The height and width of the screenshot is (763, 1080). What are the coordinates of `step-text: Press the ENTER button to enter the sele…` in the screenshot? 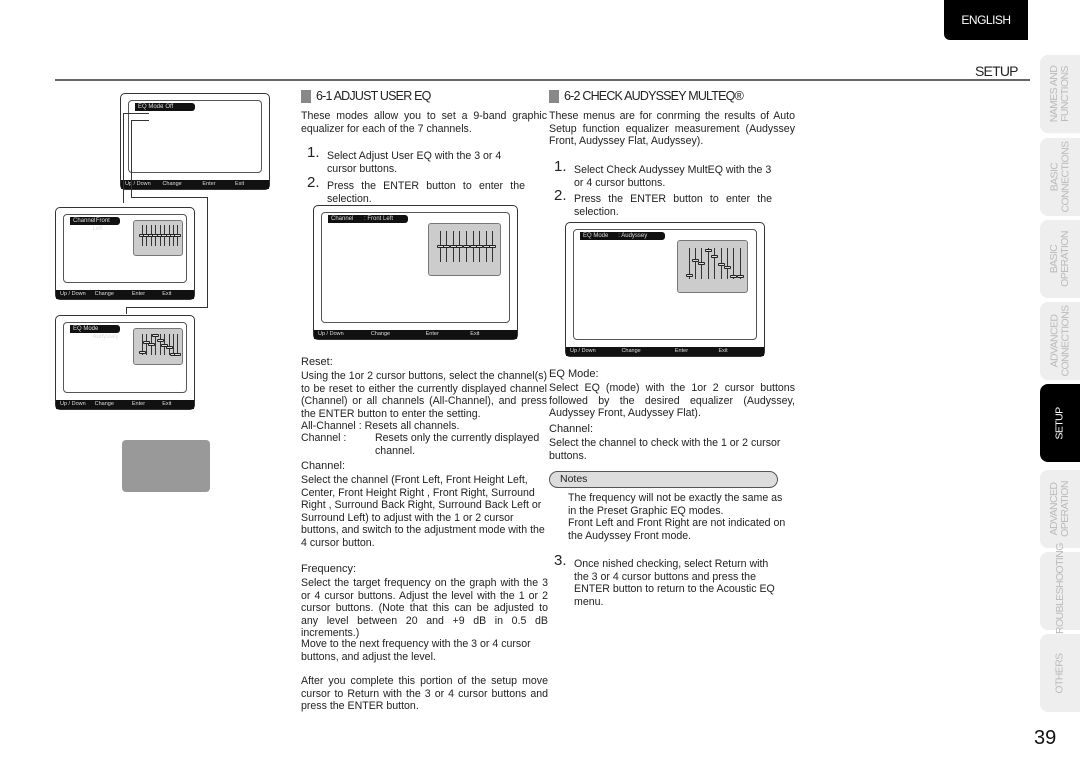 It's located at (673, 205).